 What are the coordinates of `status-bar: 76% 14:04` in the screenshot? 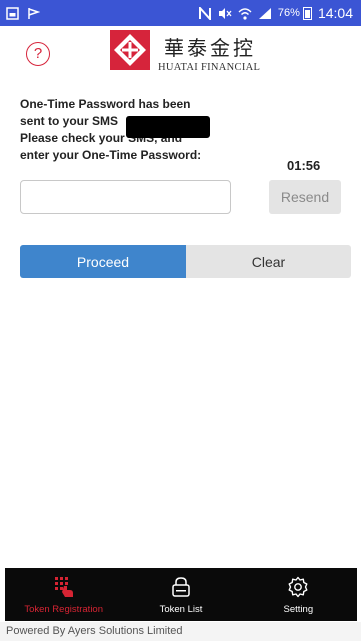 It's located at (180, 13).